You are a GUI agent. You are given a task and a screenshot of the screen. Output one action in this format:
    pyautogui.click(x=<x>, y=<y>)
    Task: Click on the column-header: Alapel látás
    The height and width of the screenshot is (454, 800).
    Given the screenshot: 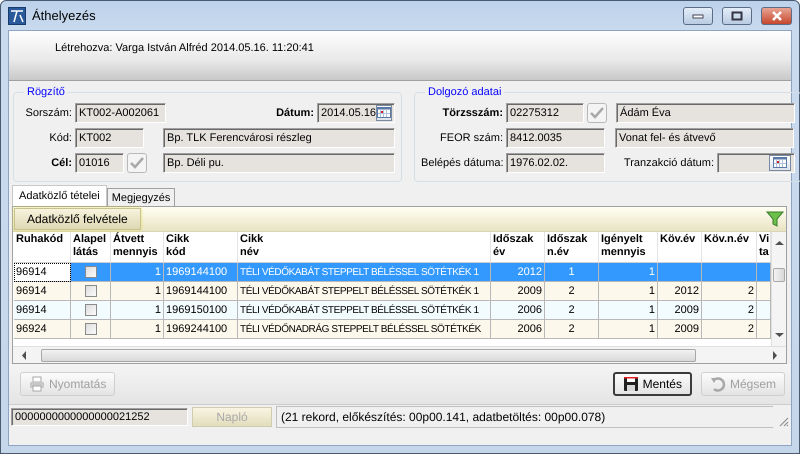 What is the action you would take?
    pyautogui.click(x=91, y=247)
    